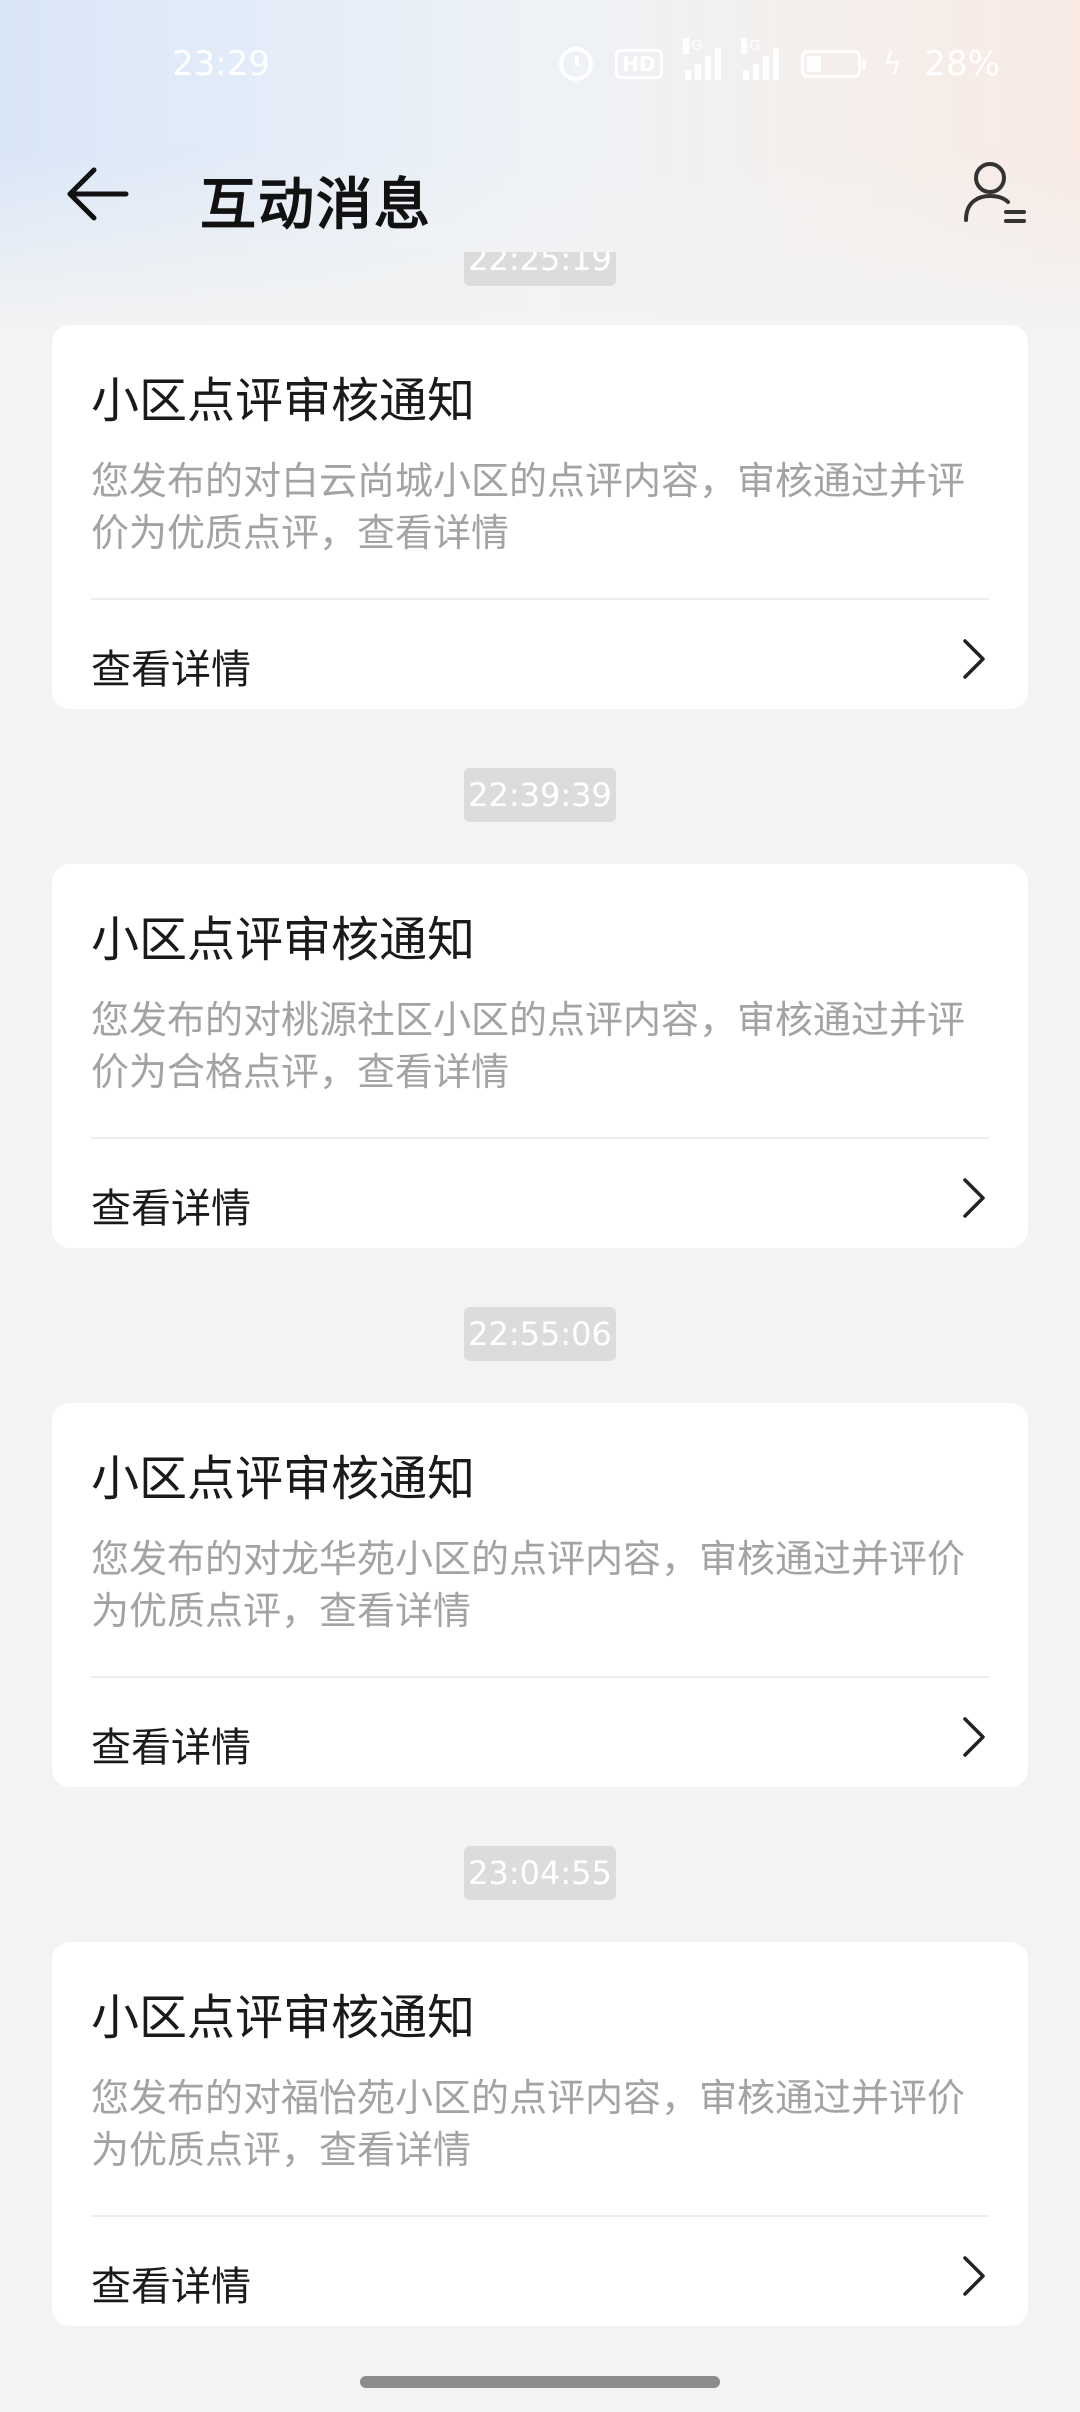 The width and height of the screenshot is (1080, 2412). What do you see at coordinates (528, 1046) in the screenshot?
I see `message-body: 您发布的对桃源社区小区的点评内容，审核通过并评价为合格点评，查看详情` at bounding box center [528, 1046].